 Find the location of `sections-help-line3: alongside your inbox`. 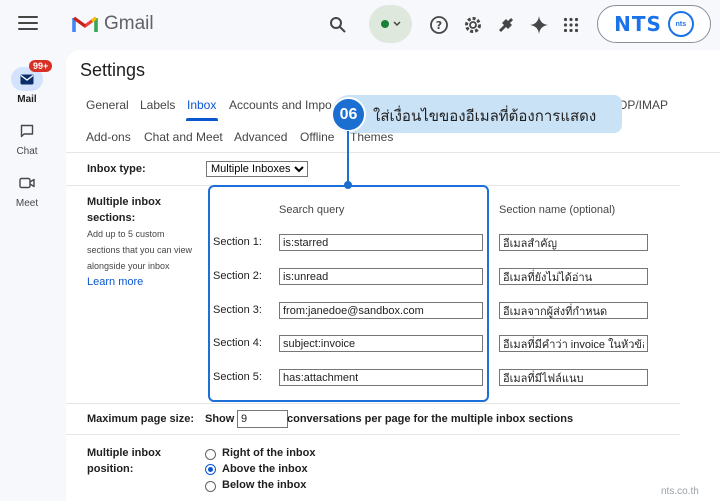

sections-help-line3: alongside your inbox is located at coordinates (128, 266).